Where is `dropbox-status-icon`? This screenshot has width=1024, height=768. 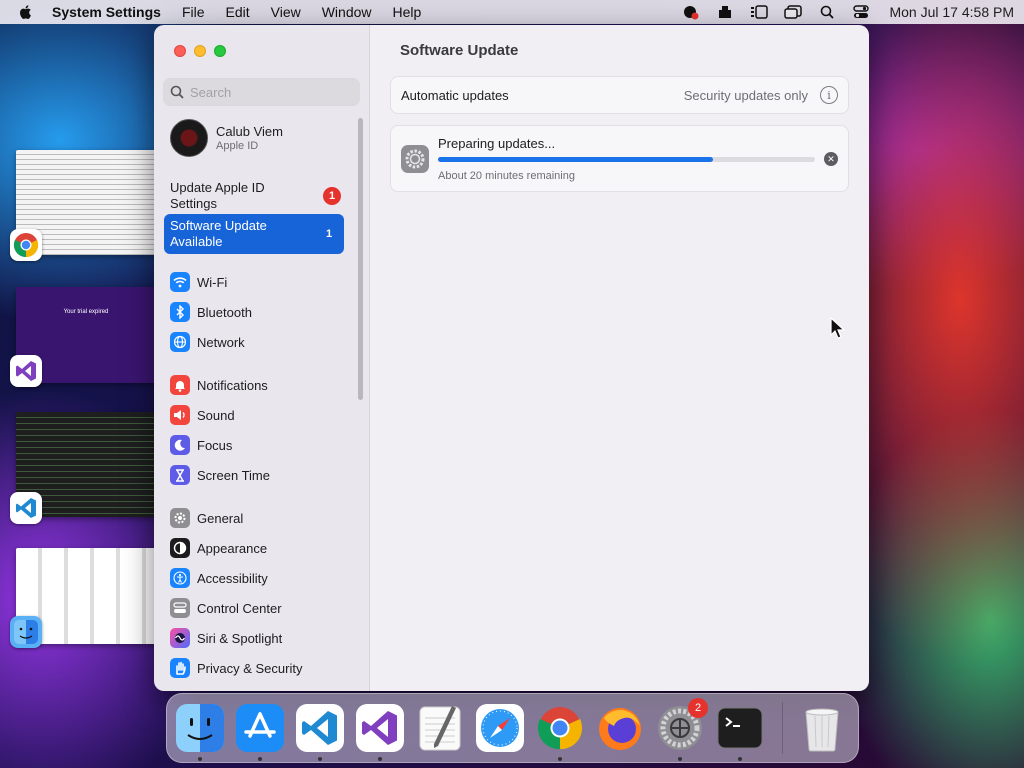 dropbox-status-icon is located at coordinates (725, 12).